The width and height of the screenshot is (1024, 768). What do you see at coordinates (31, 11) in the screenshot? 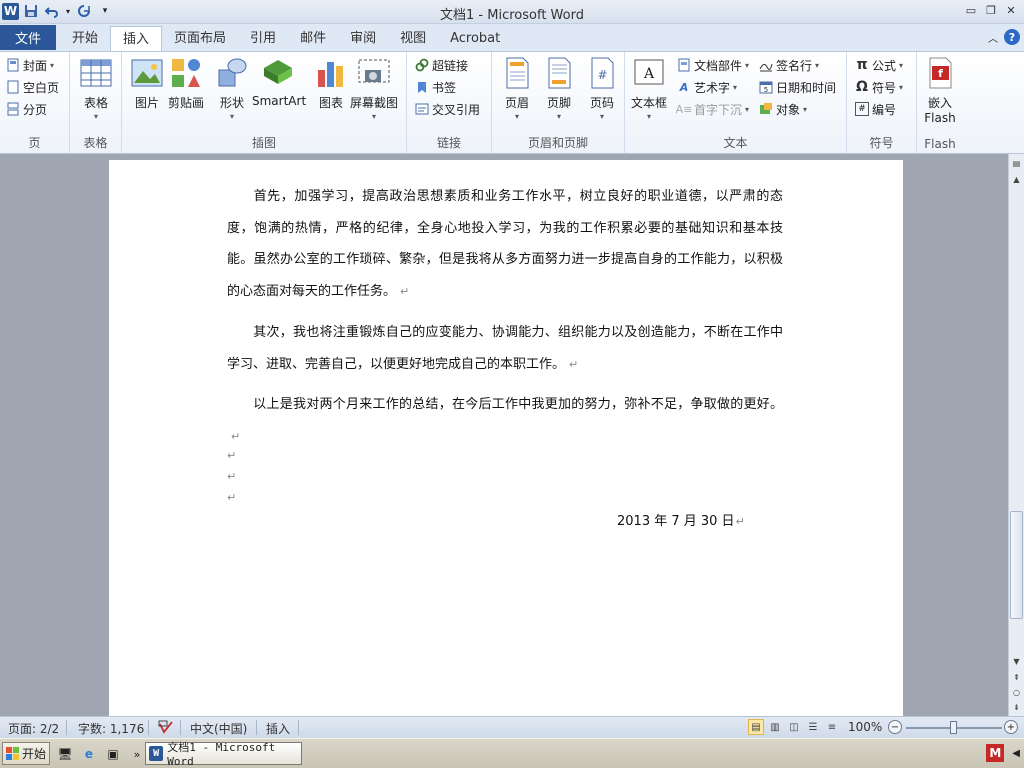
I see `save-icon` at bounding box center [31, 11].